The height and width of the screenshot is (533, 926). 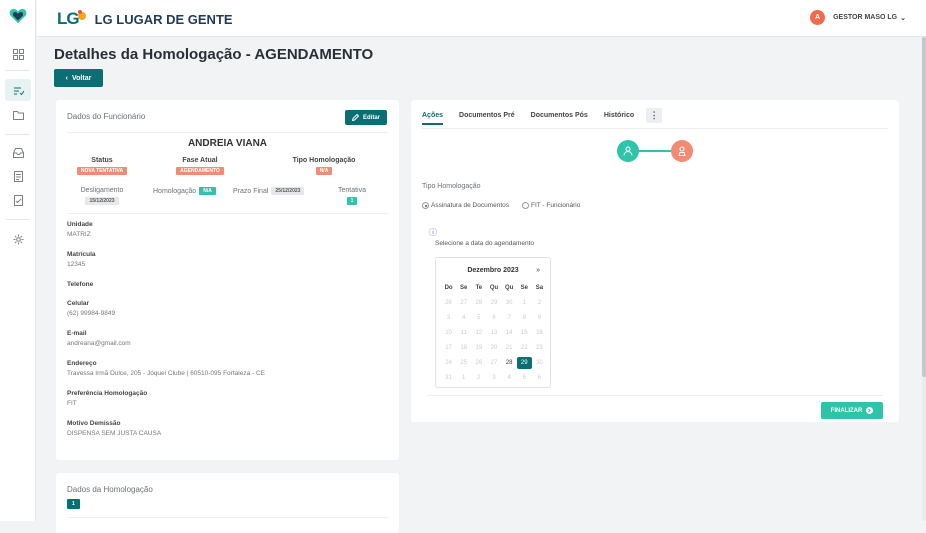 I want to click on calendar-day: 31, so click(x=448, y=378).